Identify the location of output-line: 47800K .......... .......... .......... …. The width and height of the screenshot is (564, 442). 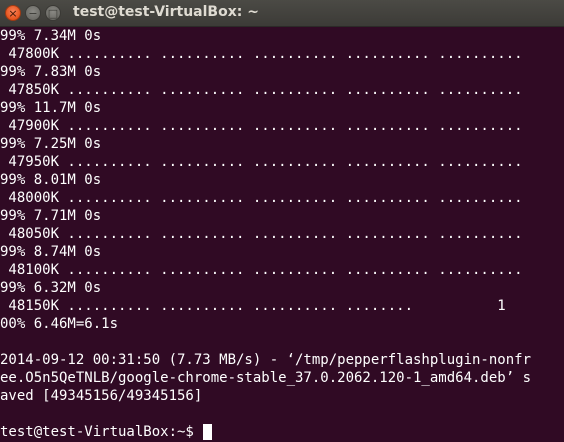
(261, 54).